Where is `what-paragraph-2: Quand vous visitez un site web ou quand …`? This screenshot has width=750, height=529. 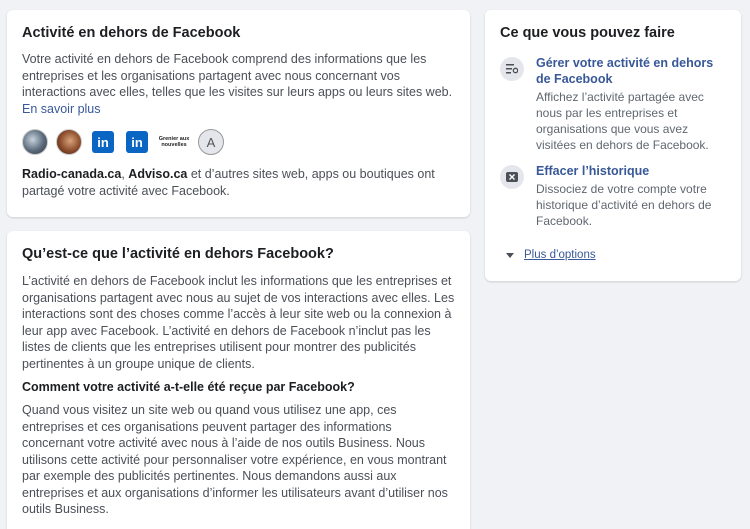
what-paragraph-2: Quand vous visitez un site web ou quand … is located at coordinates (235, 459).